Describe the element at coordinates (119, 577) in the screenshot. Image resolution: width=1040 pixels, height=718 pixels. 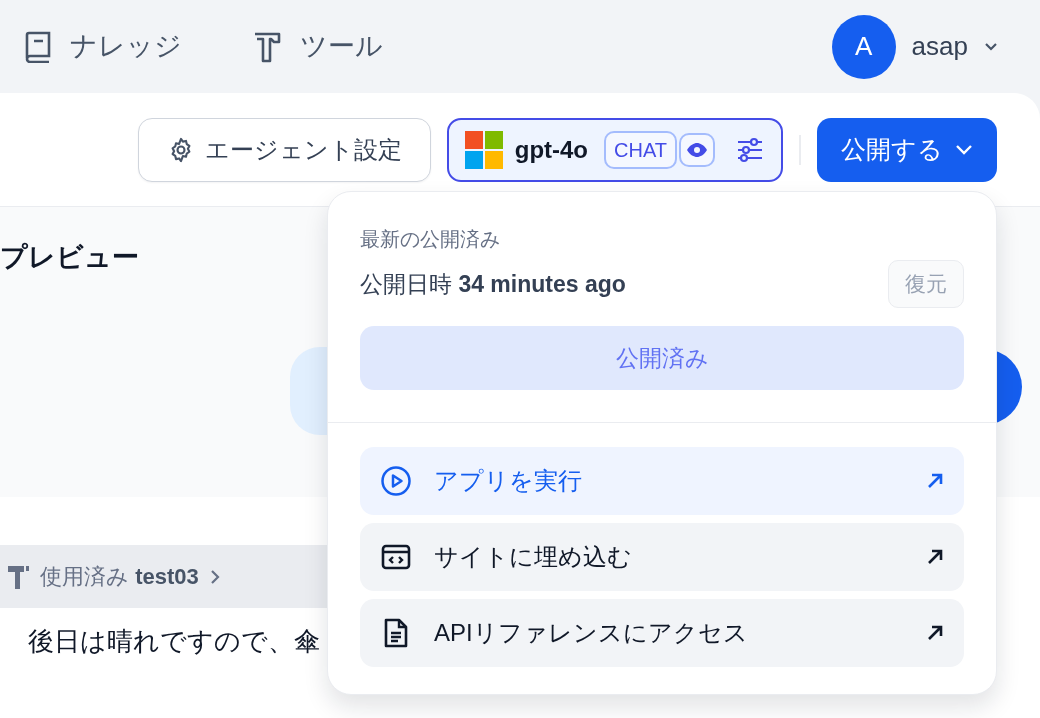
I see `tool-usage-text: 使用済み test03` at that location.